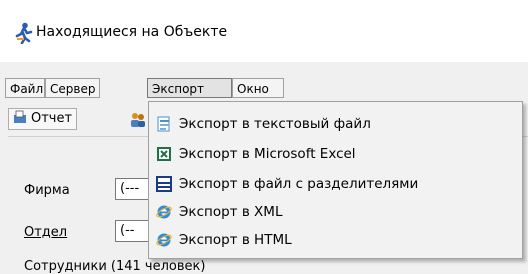 Image resolution: width=528 pixels, height=274 pixels. I want to click on report-button: Отчет, so click(43, 119).